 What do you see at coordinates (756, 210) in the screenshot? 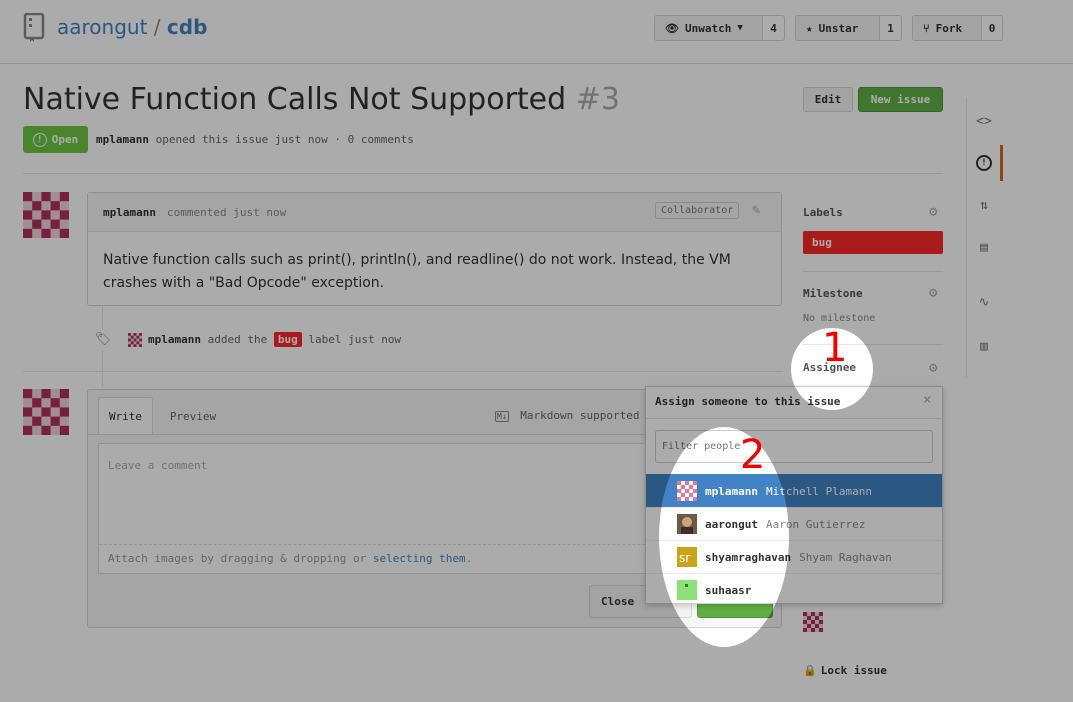
I see `pencil-icon: ✎` at bounding box center [756, 210].